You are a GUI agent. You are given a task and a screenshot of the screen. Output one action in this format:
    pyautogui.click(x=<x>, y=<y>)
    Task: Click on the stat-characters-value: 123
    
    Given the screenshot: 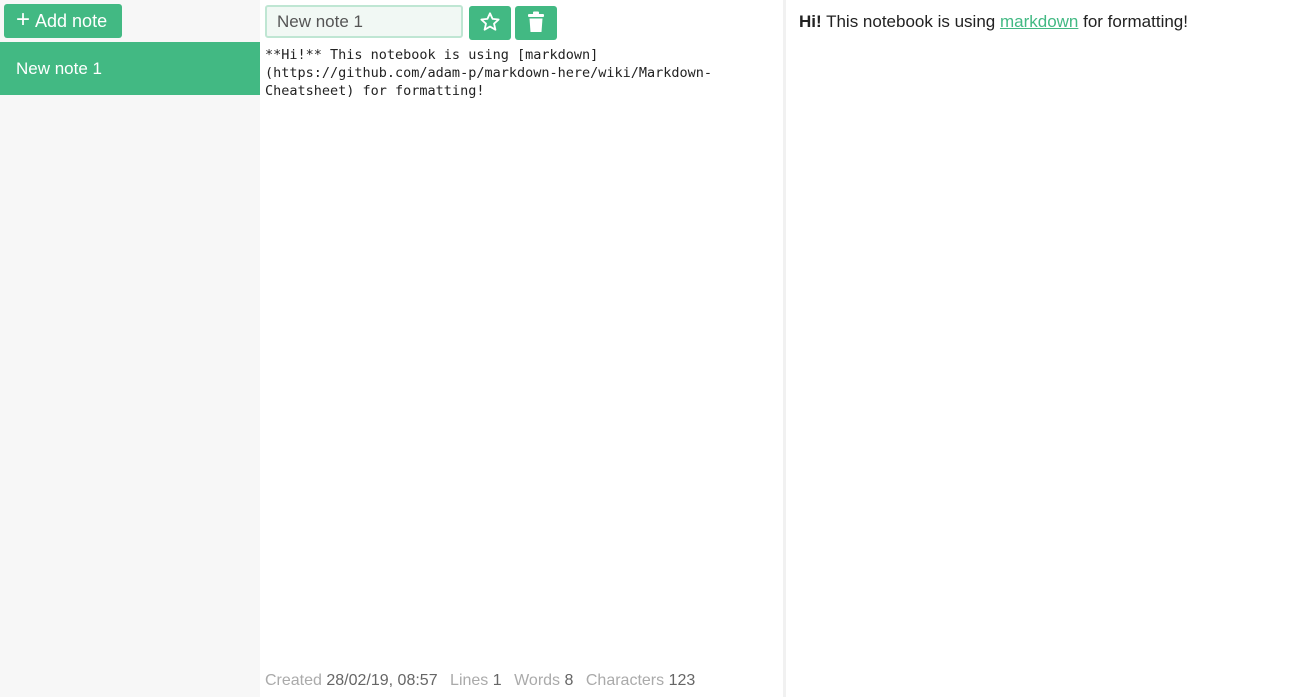 What is the action you would take?
    pyautogui.click(x=682, y=680)
    